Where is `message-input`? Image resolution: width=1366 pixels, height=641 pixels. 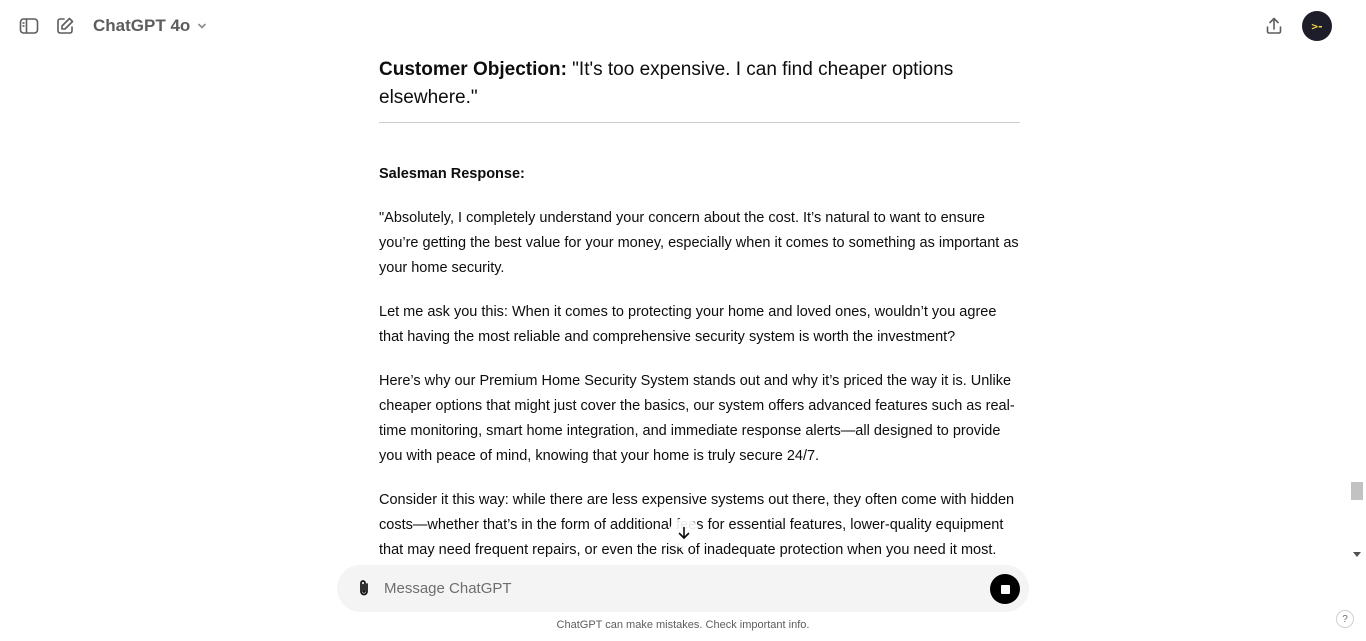 message-input is located at coordinates (664, 588).